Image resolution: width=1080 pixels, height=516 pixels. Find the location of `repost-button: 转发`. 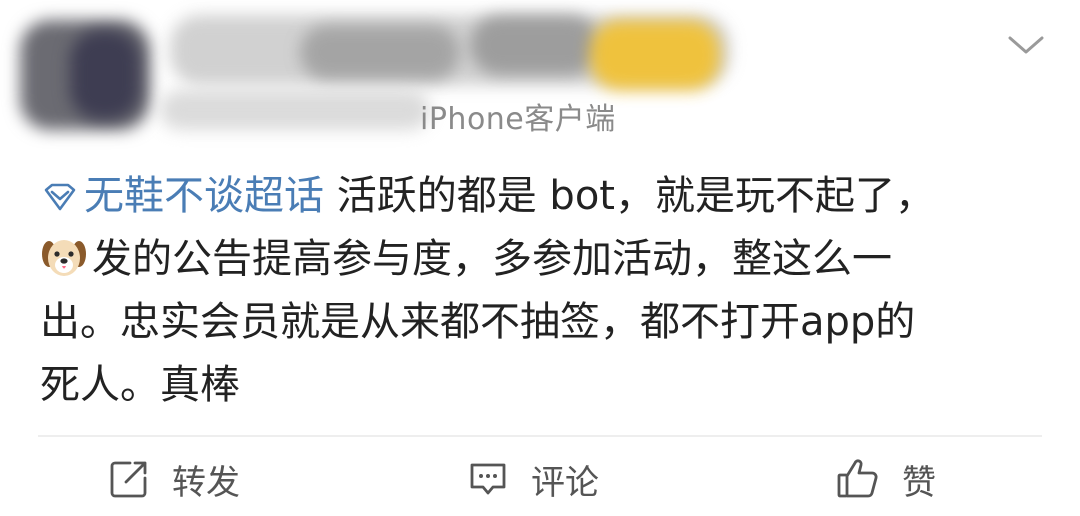

repost-button: 转发 is located at coordinates (174, 479).